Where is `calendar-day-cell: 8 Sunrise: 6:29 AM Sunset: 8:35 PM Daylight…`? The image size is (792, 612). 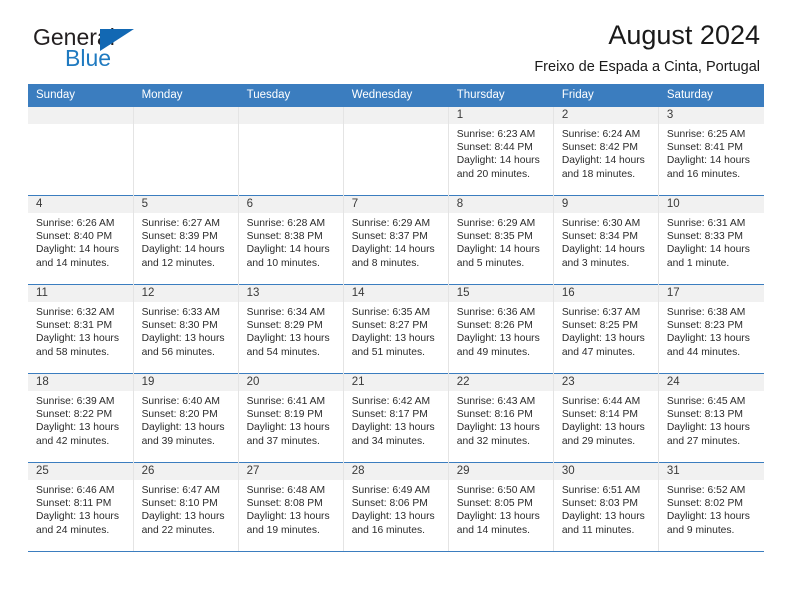
calendar-day-cell: 8 Sunrise: 6:29 AM Sunset: 8:35 PM Daylight… is located at coordinates (501, 240).